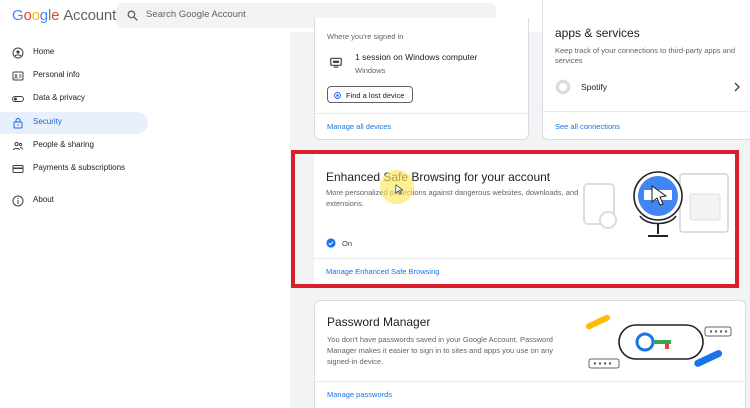  I want to click on session-text: 1 session on Windows computer, so click(416, 57).